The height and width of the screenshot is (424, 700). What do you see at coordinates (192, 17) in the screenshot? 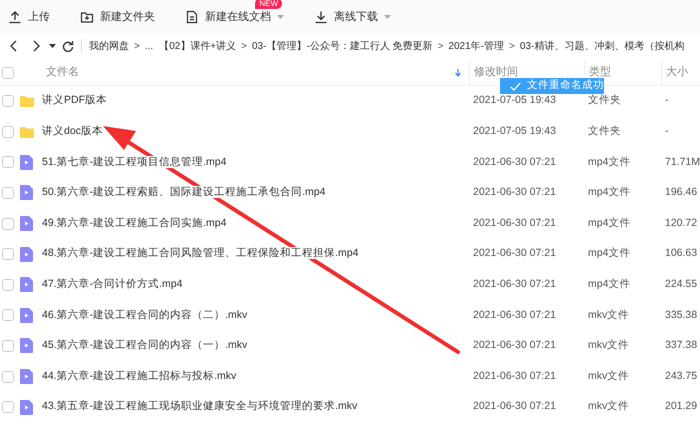
I see `document-icon` at bounding box center [192, 17].